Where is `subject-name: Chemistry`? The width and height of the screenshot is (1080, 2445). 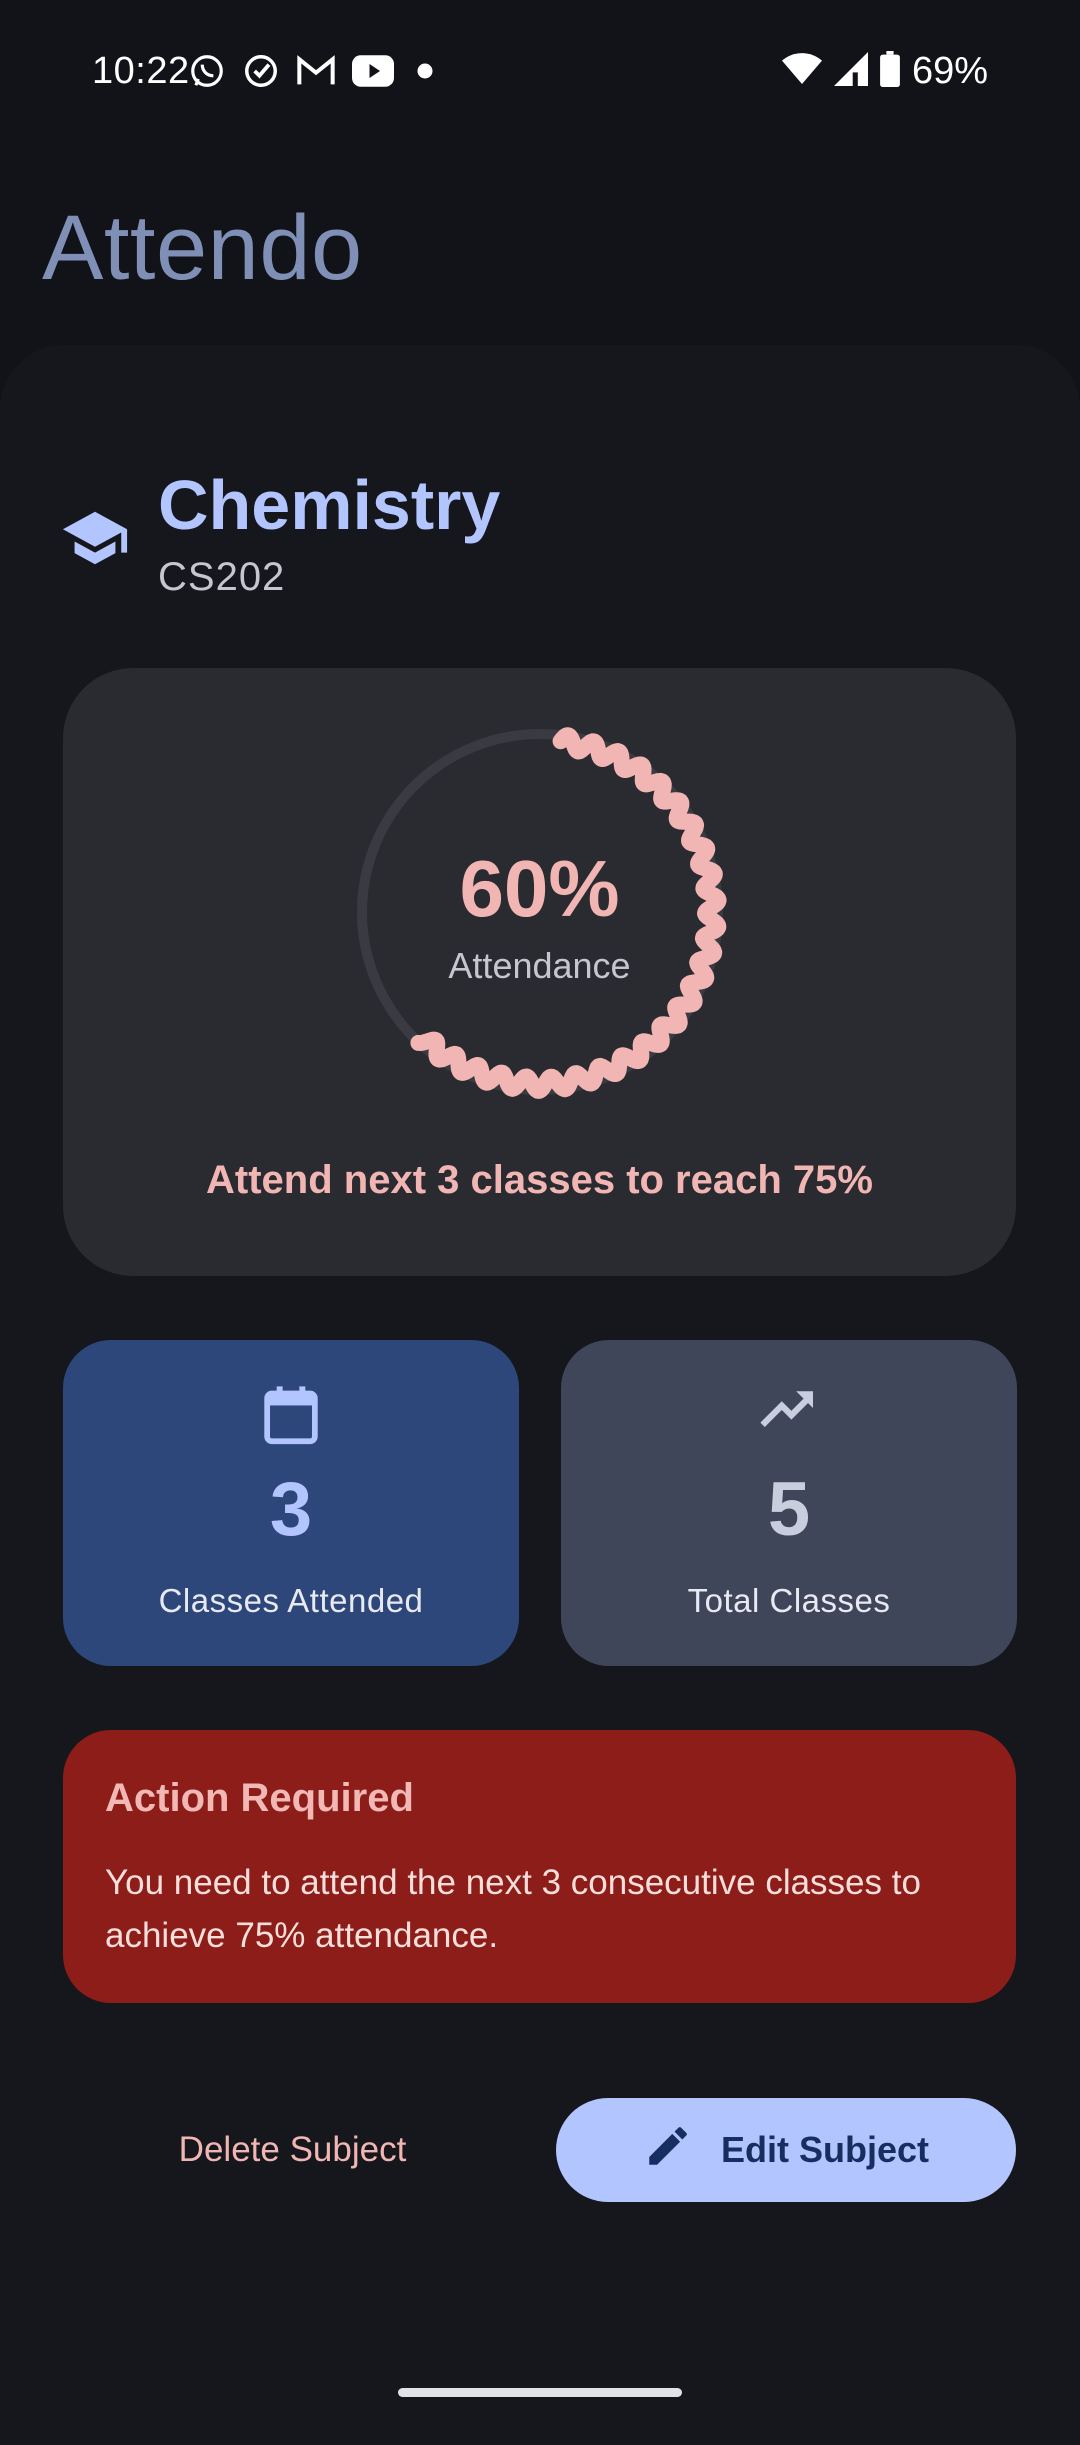
subject-name: Chemistry is located at coordinates (329, 505).